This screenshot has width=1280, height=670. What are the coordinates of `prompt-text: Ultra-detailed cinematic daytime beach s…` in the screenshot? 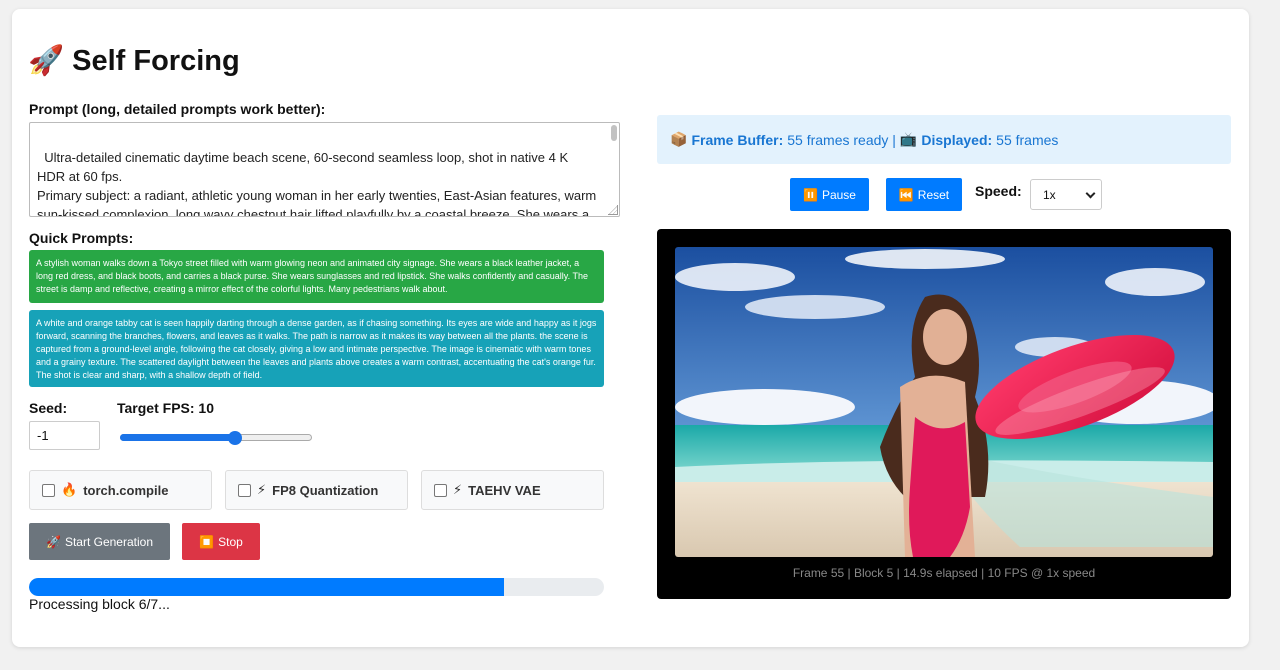 It's located at (317, 183).